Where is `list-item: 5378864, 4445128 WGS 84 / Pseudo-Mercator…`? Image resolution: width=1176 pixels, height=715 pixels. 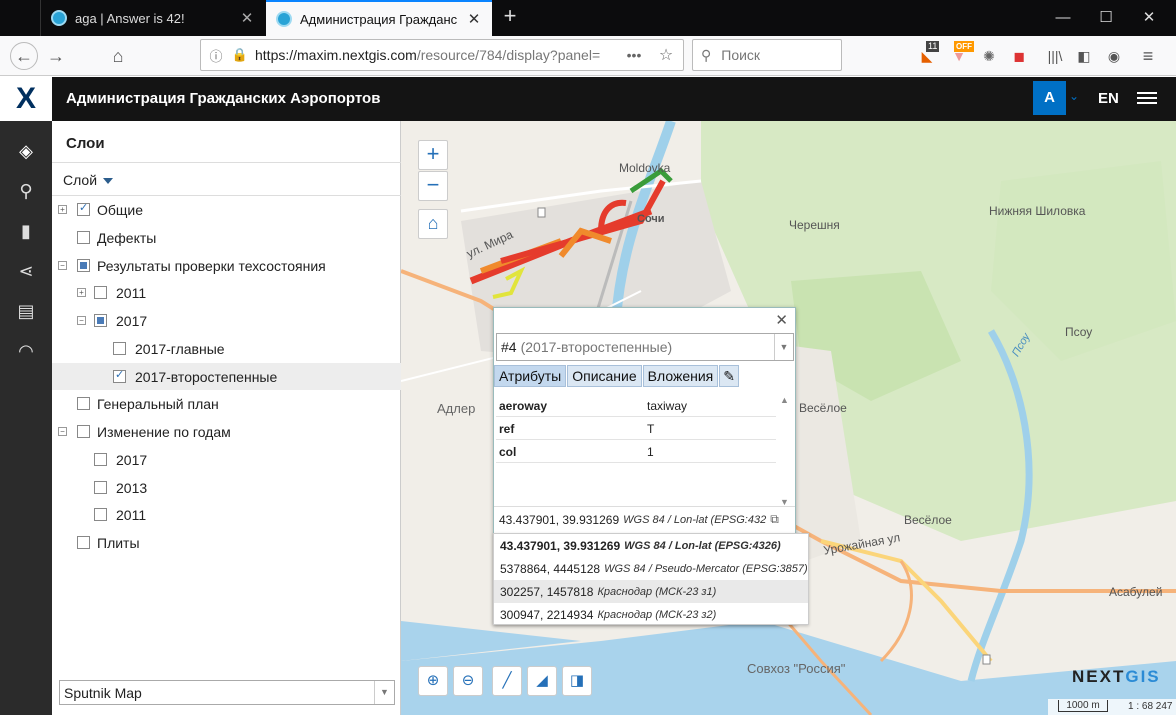 list-item: 5378864, 4445128 WGS 84 / Pseudo-Mercator… is located at coordinates (651, 568).